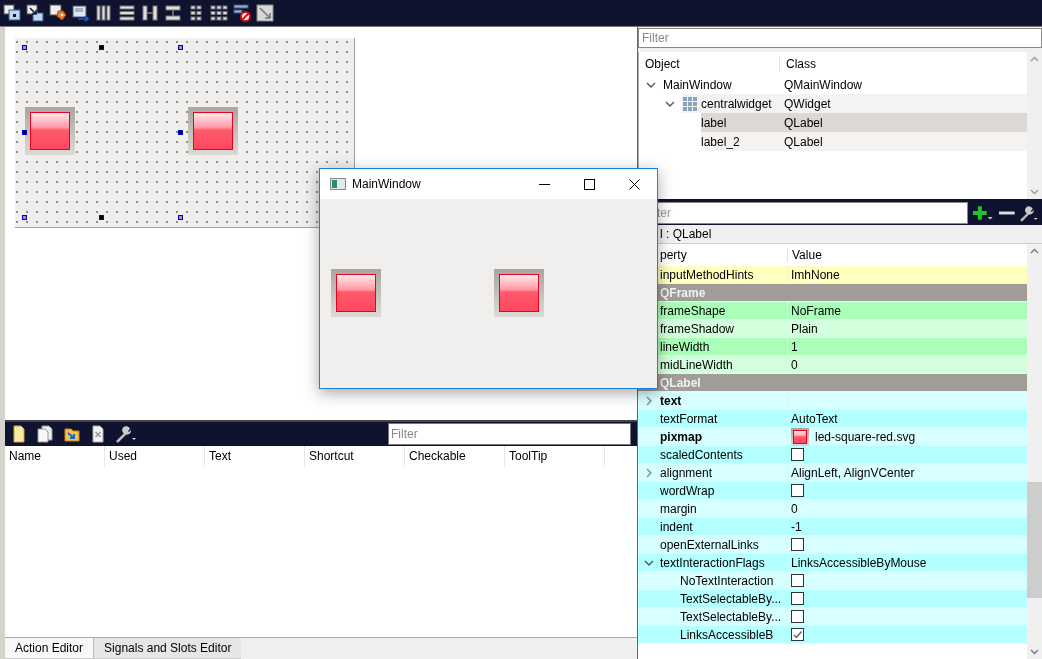 The width and height of the screenshot is (1042, 659). Describe the element at coordinates (697, 328) in the screenshot. I see `property-name: frameShadow` at that location.